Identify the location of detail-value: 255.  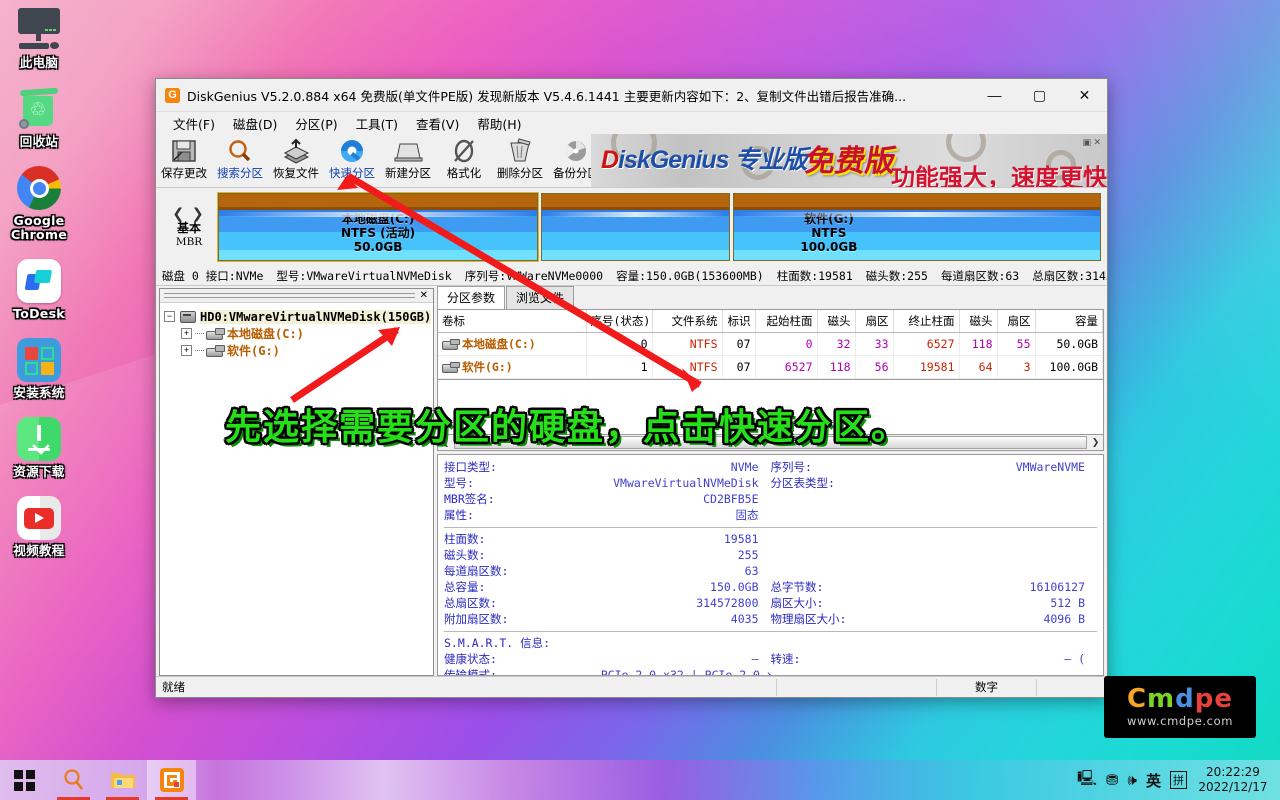
(748, 555).